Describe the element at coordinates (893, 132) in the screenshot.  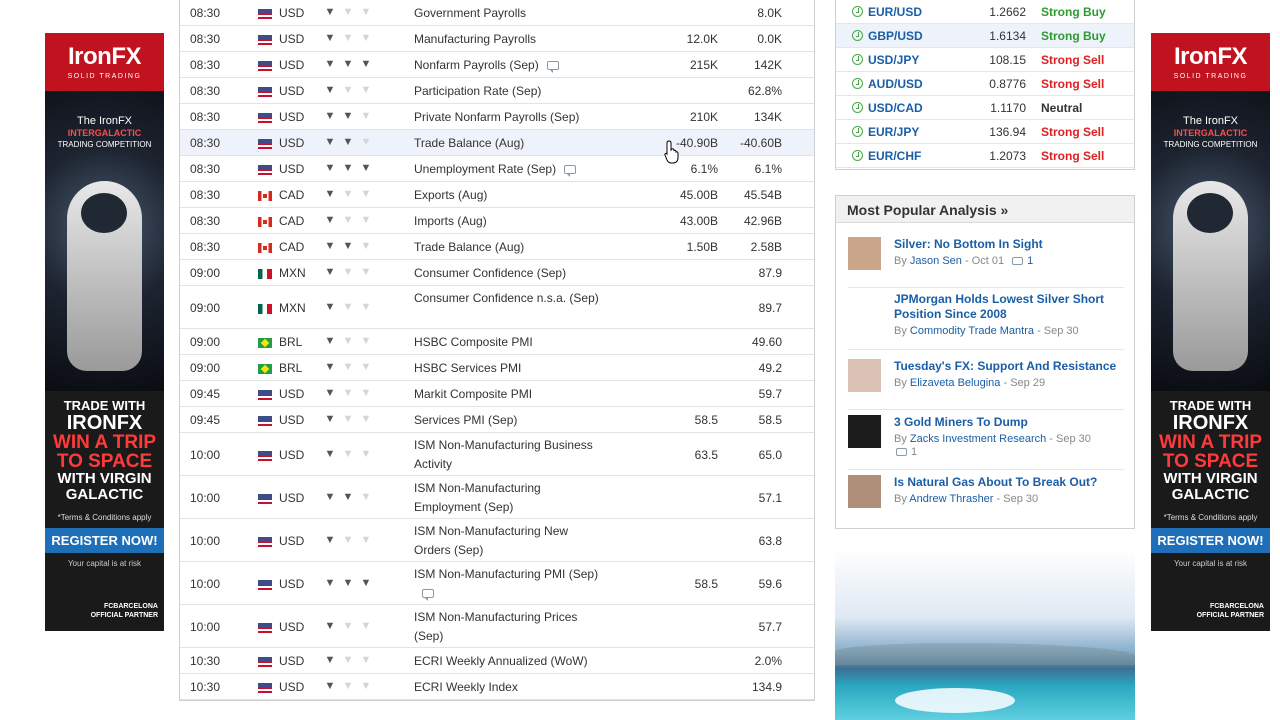
I see `currency-pair-link: EUR/JPY` at that location.